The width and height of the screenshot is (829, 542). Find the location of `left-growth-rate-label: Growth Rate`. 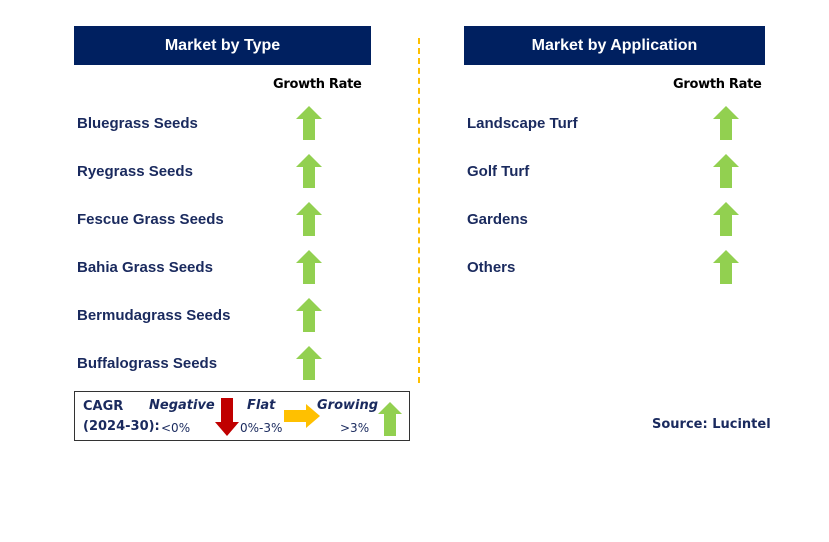

left-growth-rate-label: Growth Rate is located at coordinates (317, 84).